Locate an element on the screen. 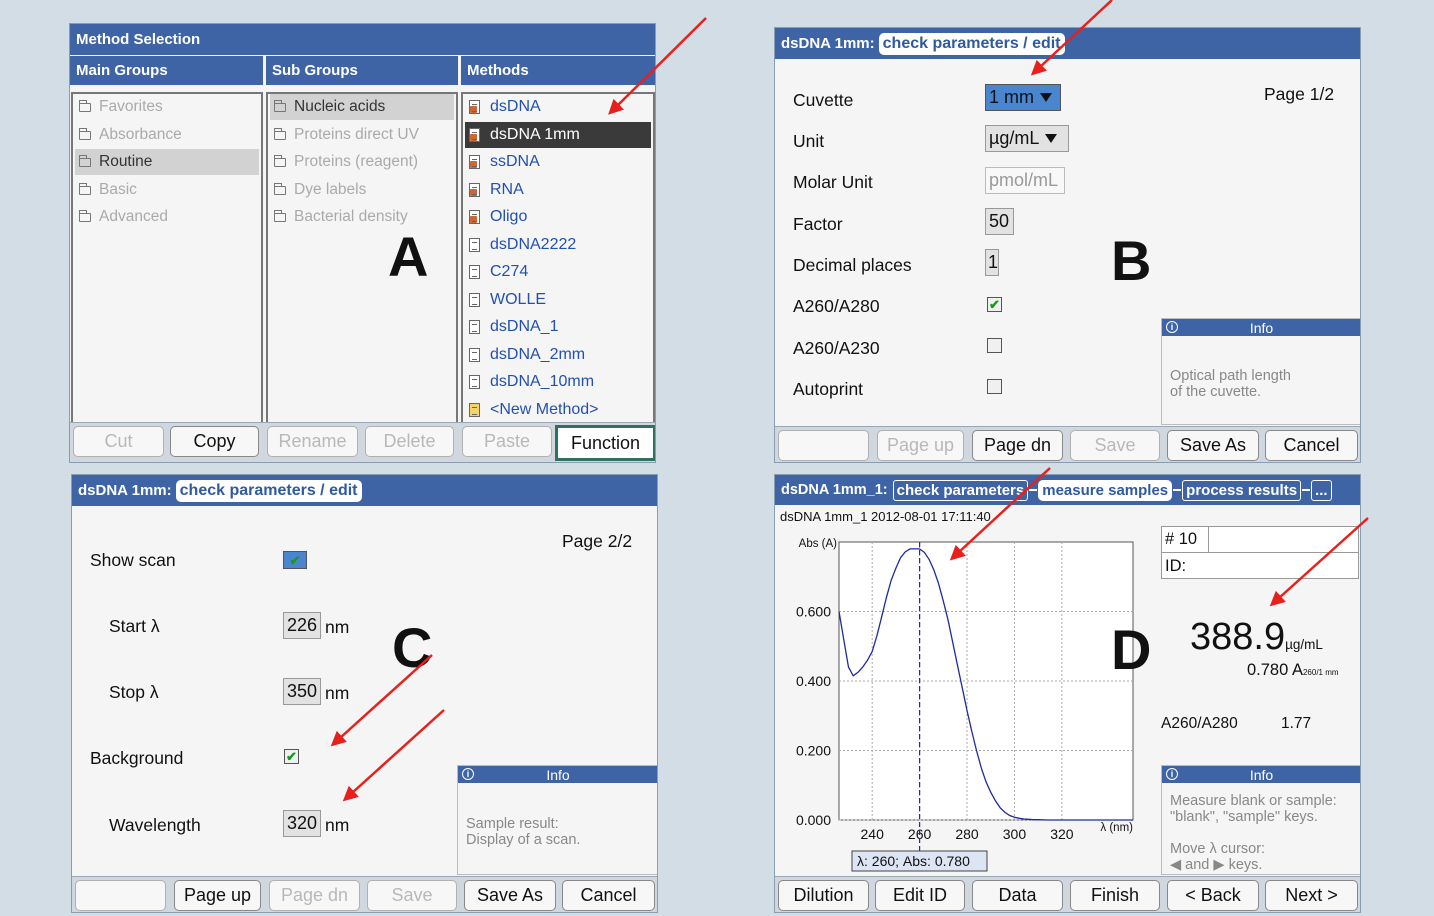 The image size is (1434, 916). main-group-absorbance: Absorbance is located at coordinates (167, 135).